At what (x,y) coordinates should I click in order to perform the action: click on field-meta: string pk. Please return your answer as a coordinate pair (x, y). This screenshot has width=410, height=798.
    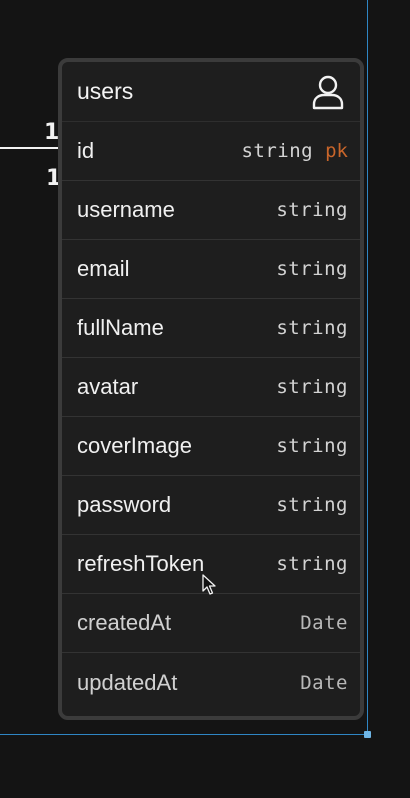
    Looking at the image, I should click on (294, 151).